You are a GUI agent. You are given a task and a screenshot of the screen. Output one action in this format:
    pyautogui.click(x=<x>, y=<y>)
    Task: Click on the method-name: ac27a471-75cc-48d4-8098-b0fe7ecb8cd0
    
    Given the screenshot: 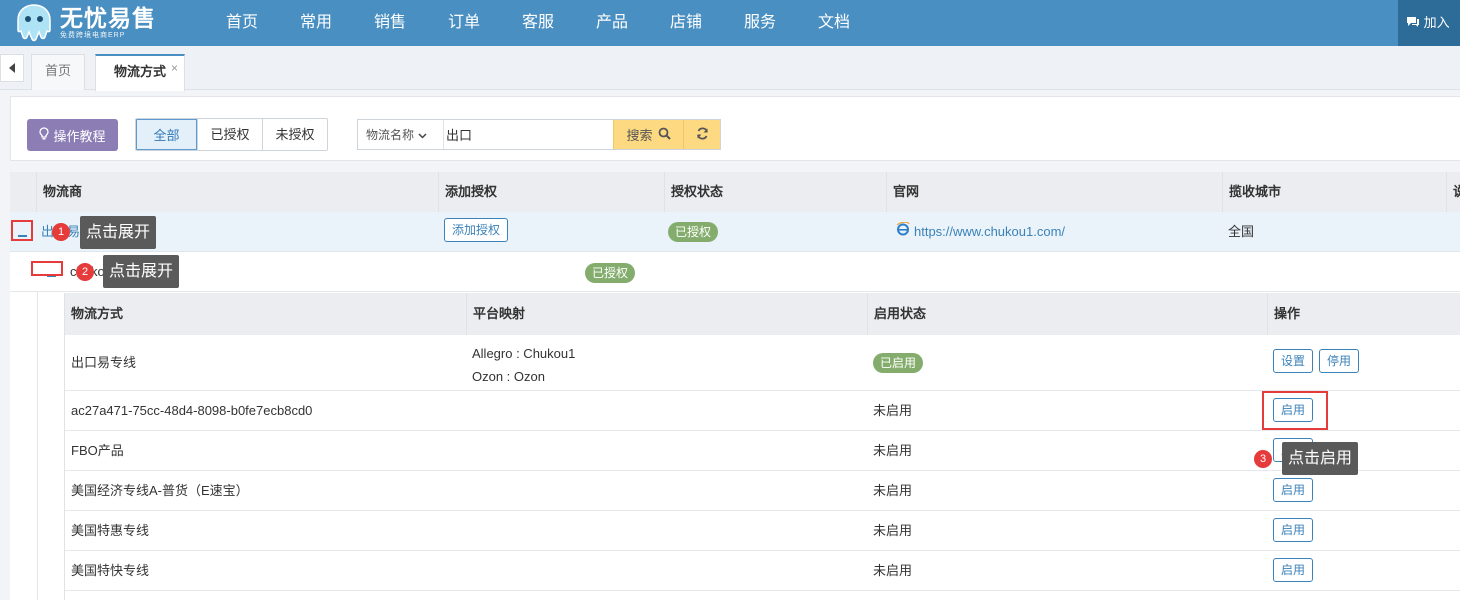 What is the action you would take?
    pyautogui.click(x=192, y=410)
    